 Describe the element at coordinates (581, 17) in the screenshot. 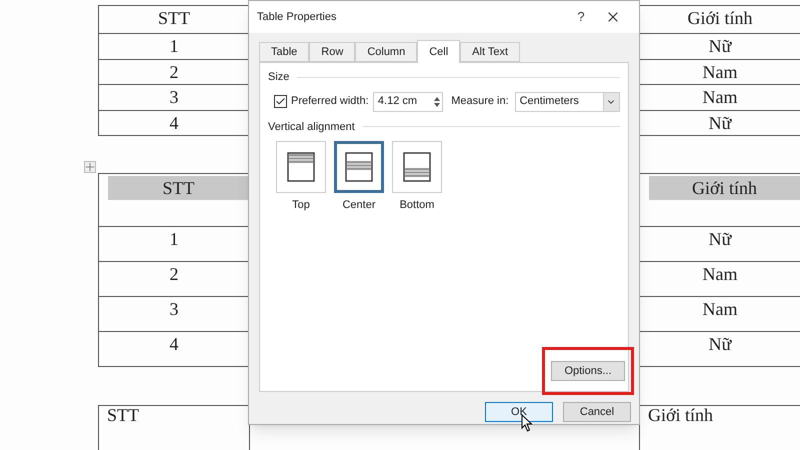

I see `help-button: ?` at that location.